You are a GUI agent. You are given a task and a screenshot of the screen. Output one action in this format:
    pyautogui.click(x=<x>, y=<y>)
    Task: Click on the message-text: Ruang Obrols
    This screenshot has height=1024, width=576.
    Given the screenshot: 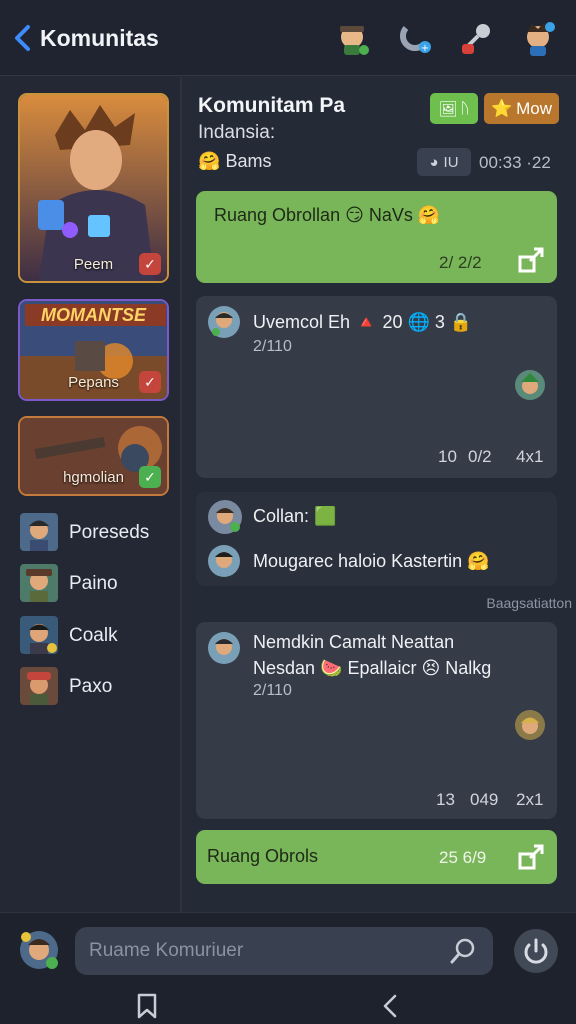 What is the action you would take?
    pyautogui.click(x=263, y=856)
    